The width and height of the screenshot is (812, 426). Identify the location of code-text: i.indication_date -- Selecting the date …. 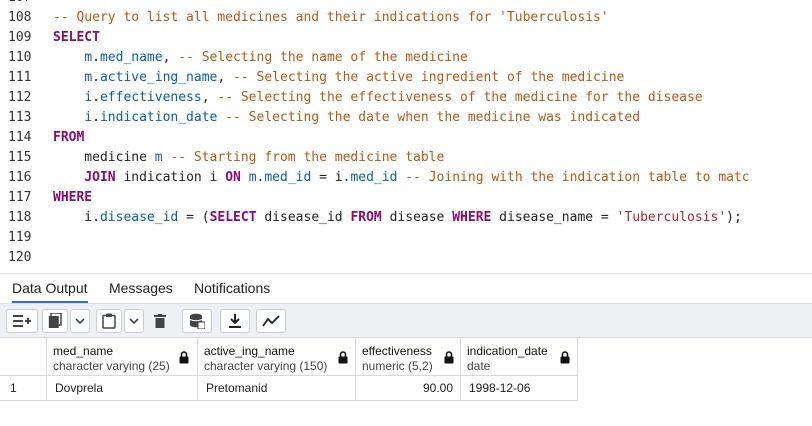
(346, 118).